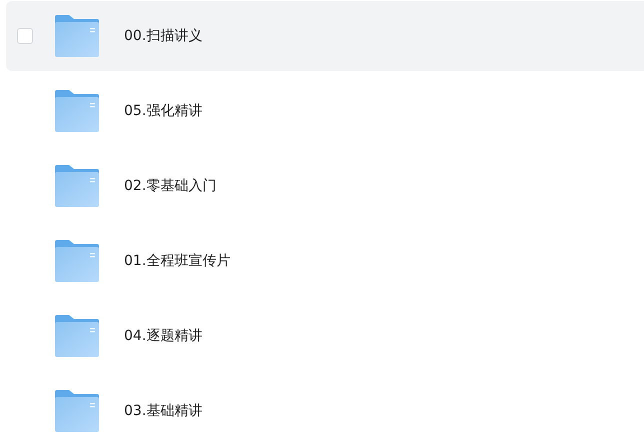 The image size is (644, 446). What do you see at coordinates (163, 411) in the screenshot?
I see `folder-name: 03.基础精讲` at bounding box center [163, 411].